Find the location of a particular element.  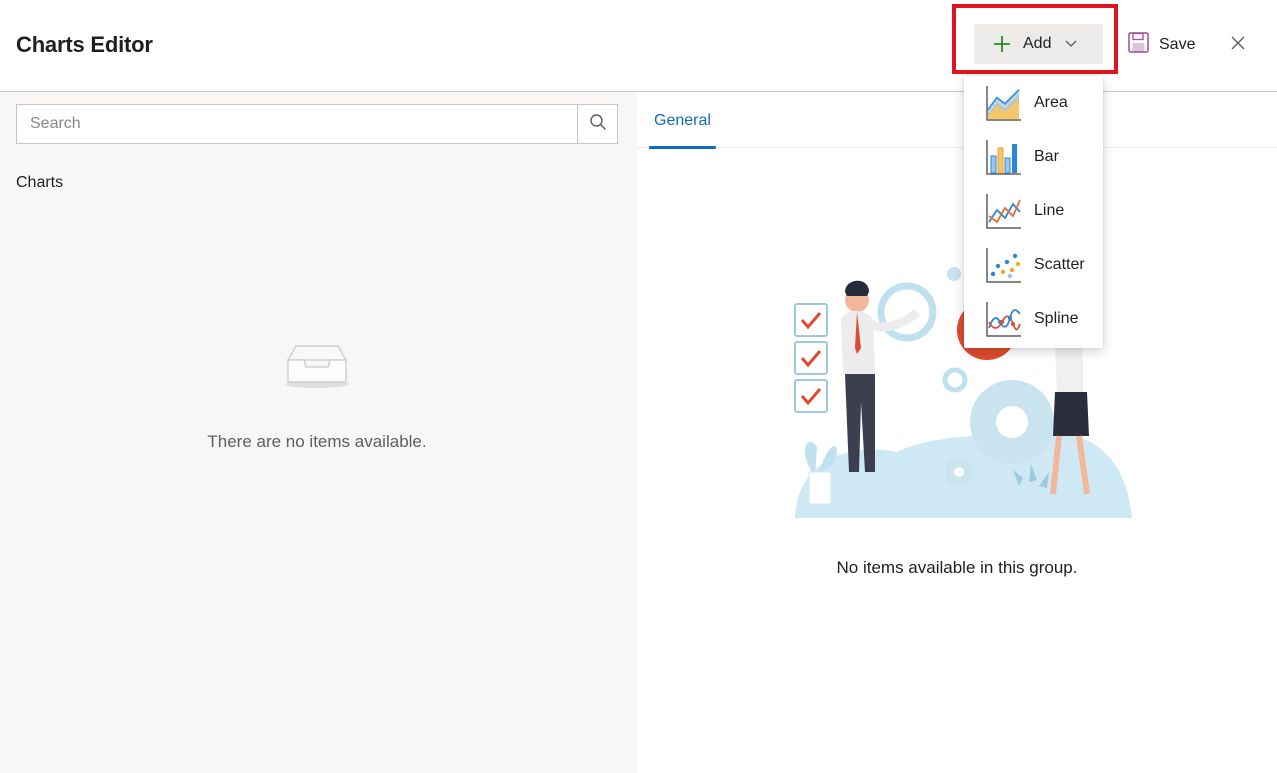

menu-item-bar: Bar is located at coordinates (1033, 157).